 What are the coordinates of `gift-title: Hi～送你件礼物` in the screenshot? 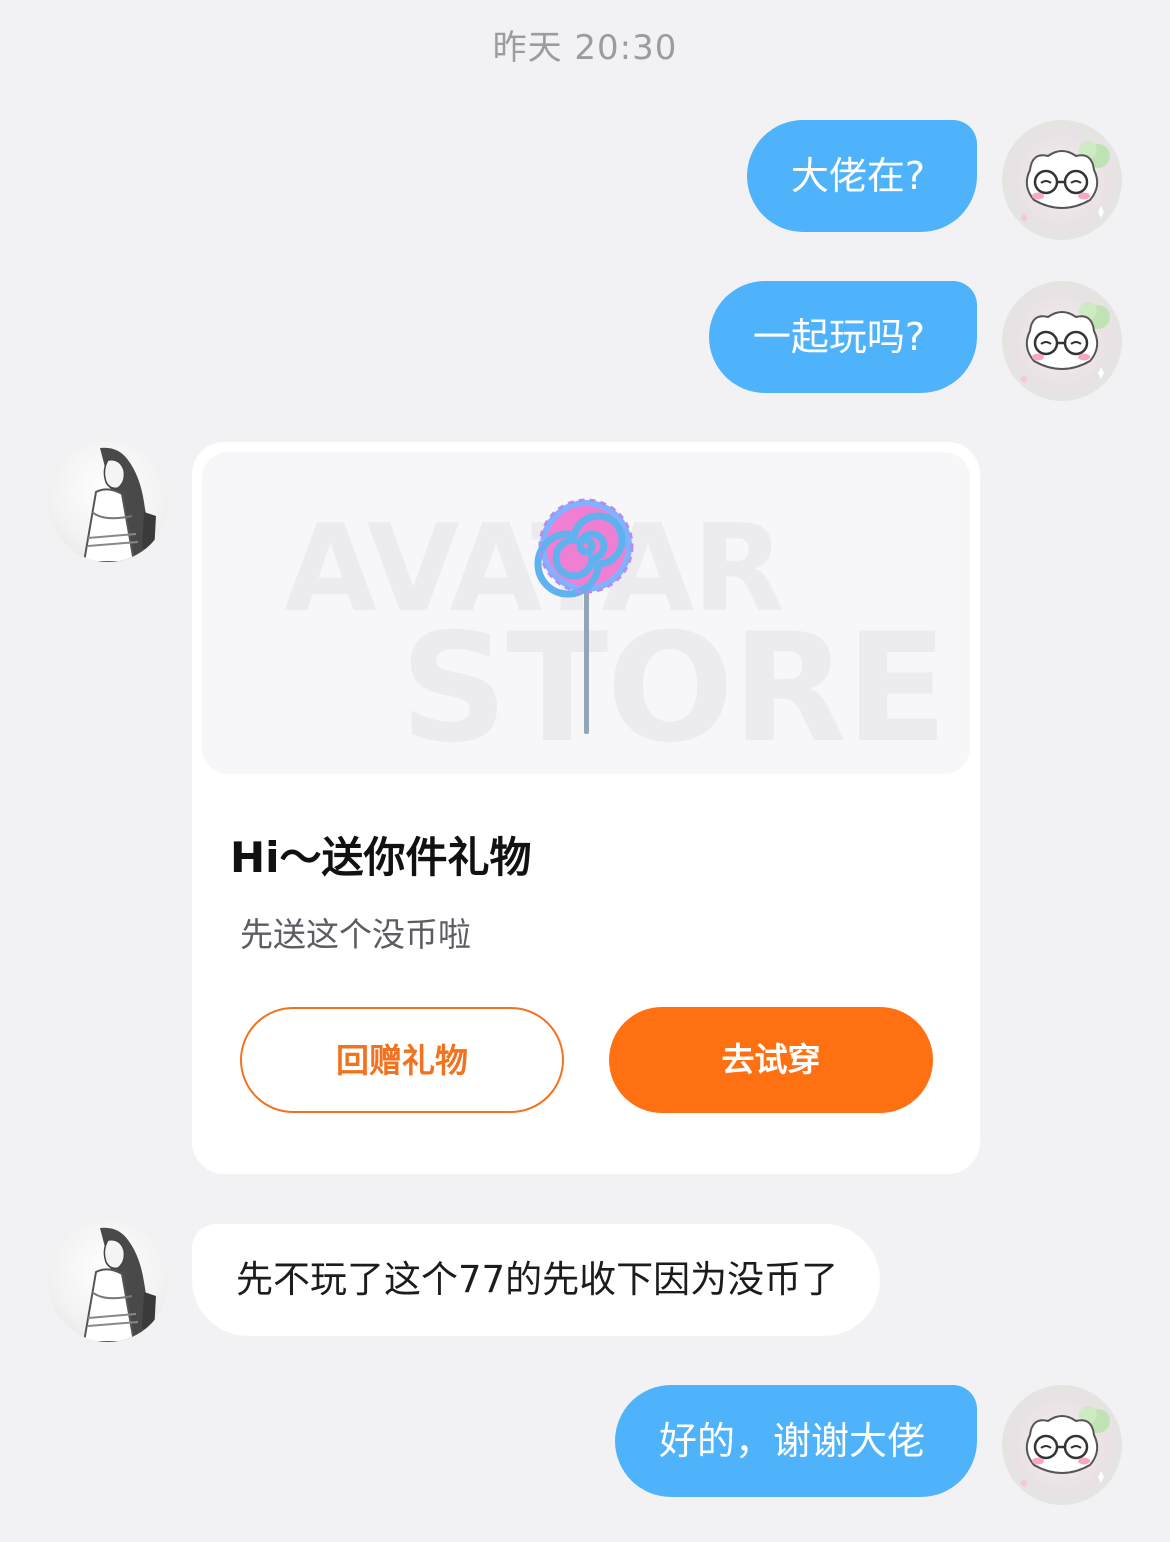 It's located at (381, 857).